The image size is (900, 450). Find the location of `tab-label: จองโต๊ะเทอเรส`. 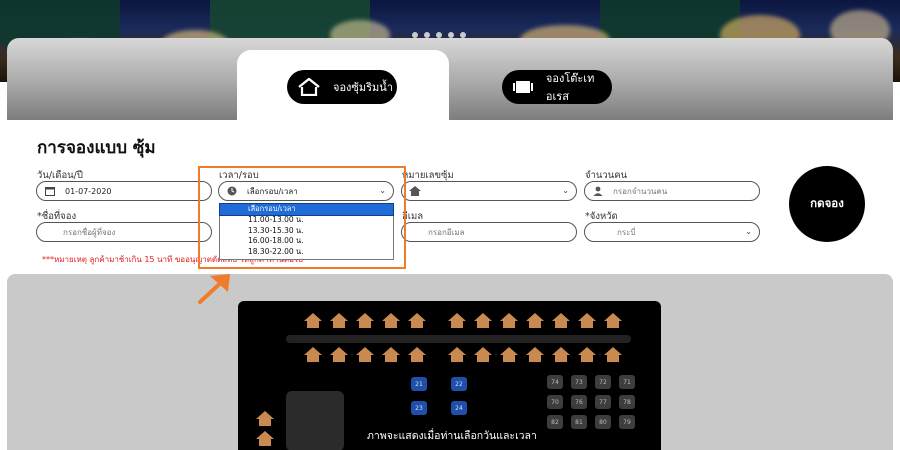

tab-label: จองโต๊ะเทอเรส is located at coordinates (570, 87).